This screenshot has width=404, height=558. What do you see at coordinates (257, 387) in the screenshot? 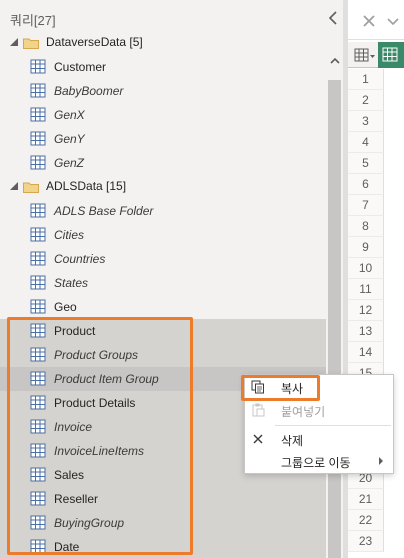
I see `copy-icon` at bounding box center [257, 387].